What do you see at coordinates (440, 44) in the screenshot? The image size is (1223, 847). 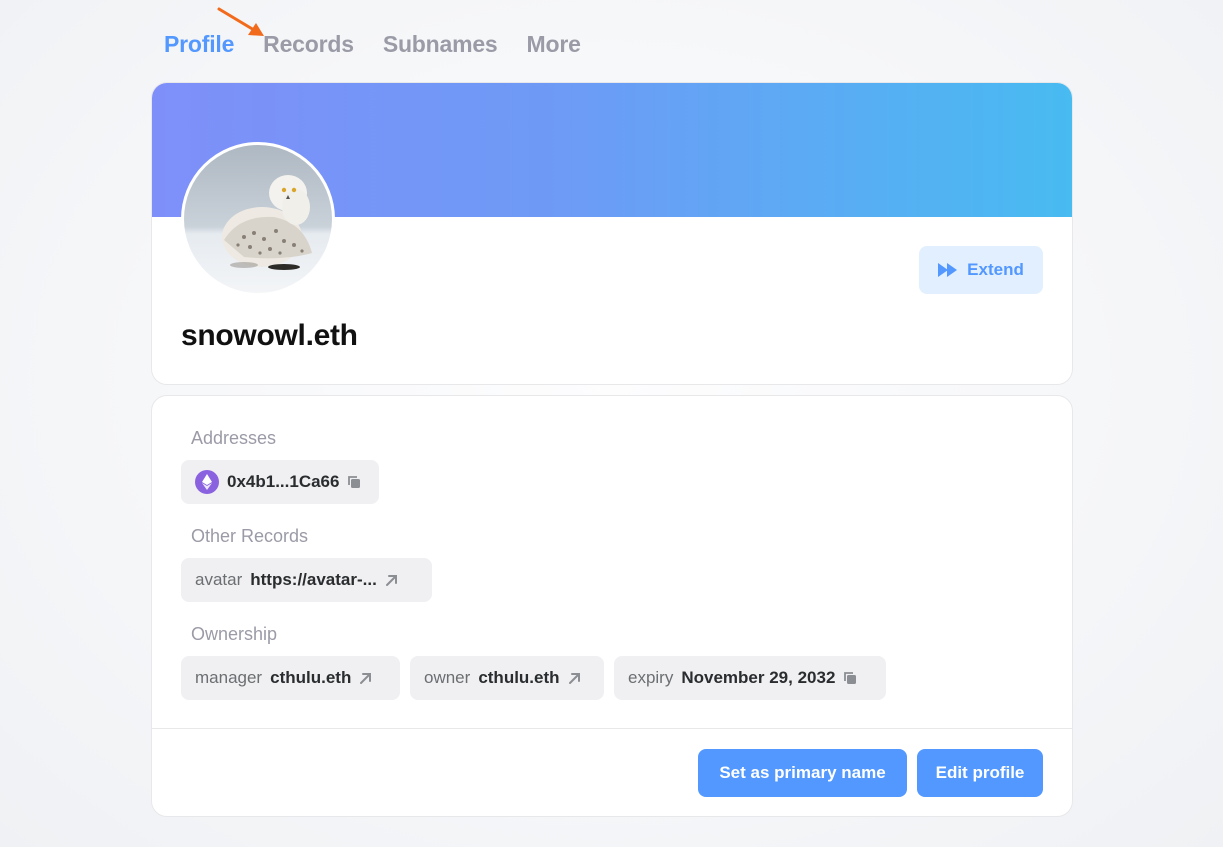 I see `tab-subnames: Subnames` at bounding box center [440, 44].